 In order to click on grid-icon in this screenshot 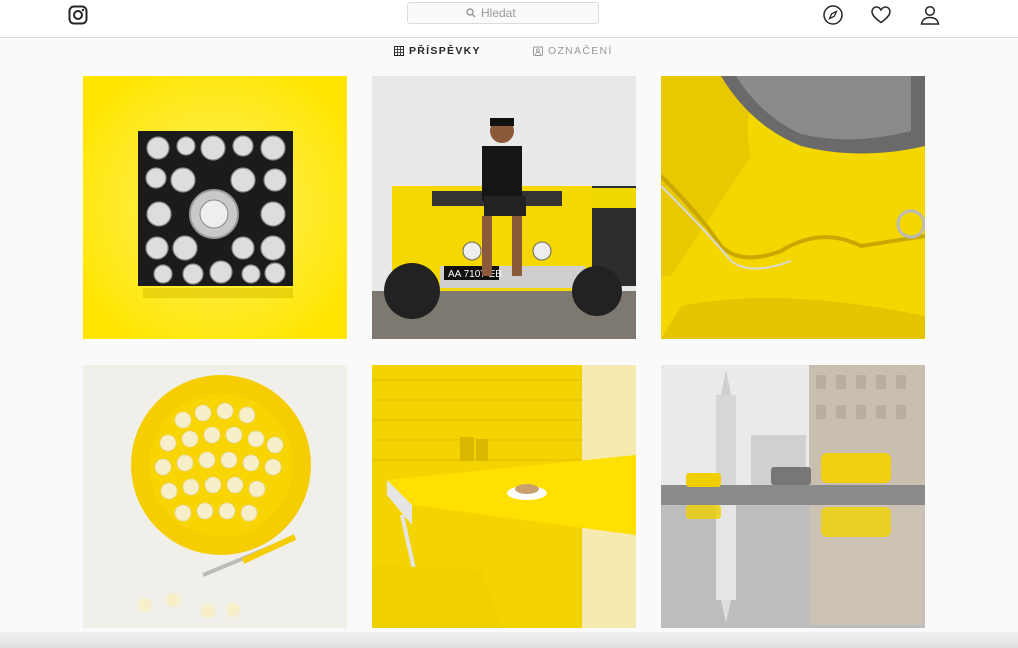, I will do `click(399, 51)`.